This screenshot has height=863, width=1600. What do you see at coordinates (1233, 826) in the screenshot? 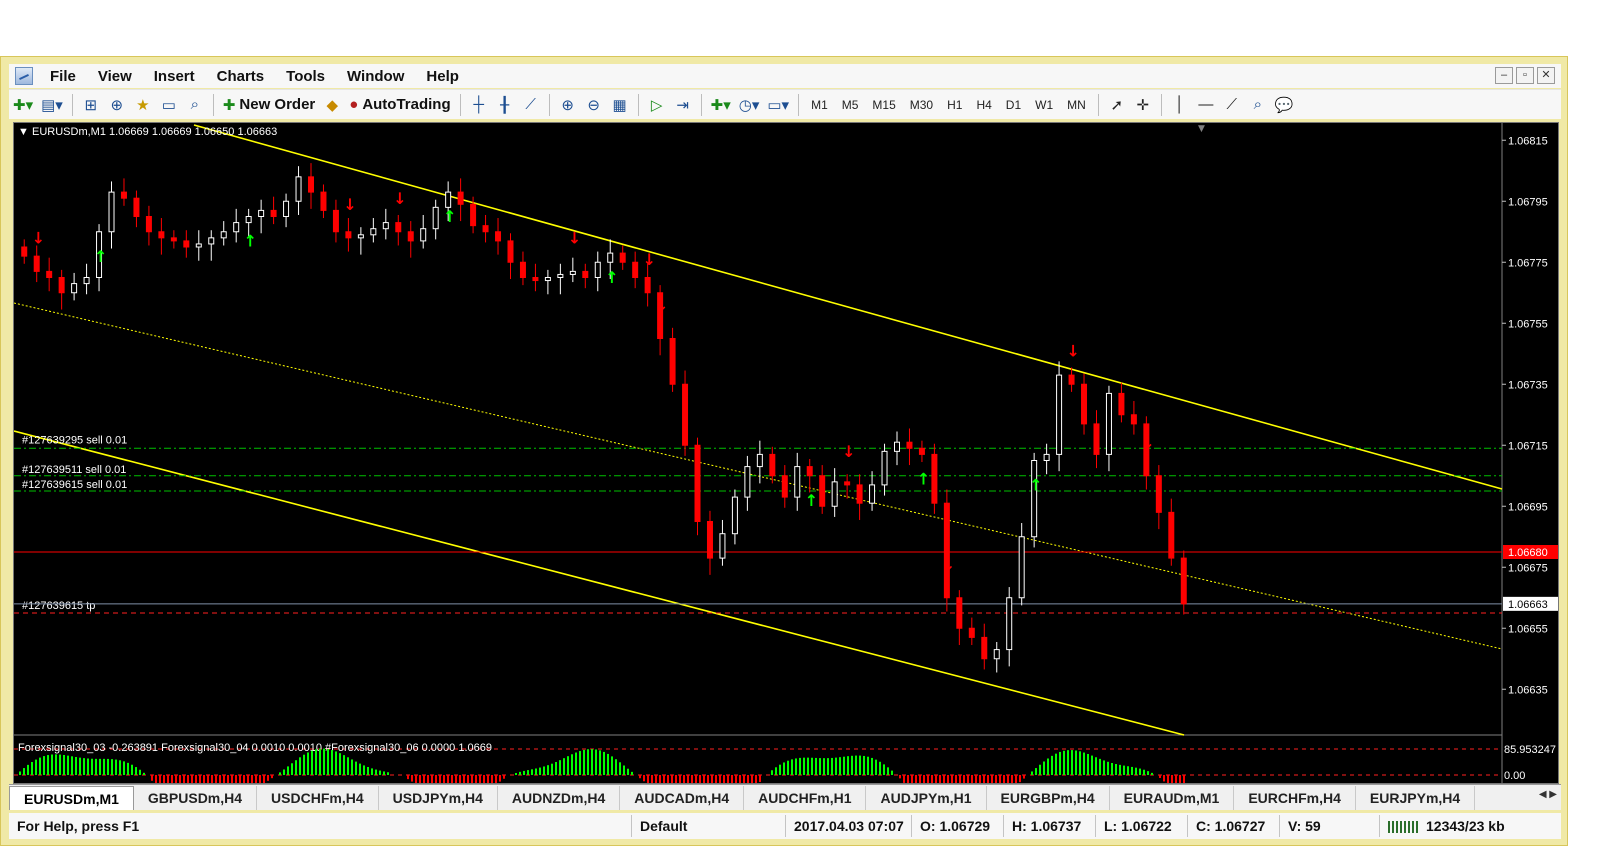
I see `status-close: C: 1.06727` at bounding box center [1233, 826].